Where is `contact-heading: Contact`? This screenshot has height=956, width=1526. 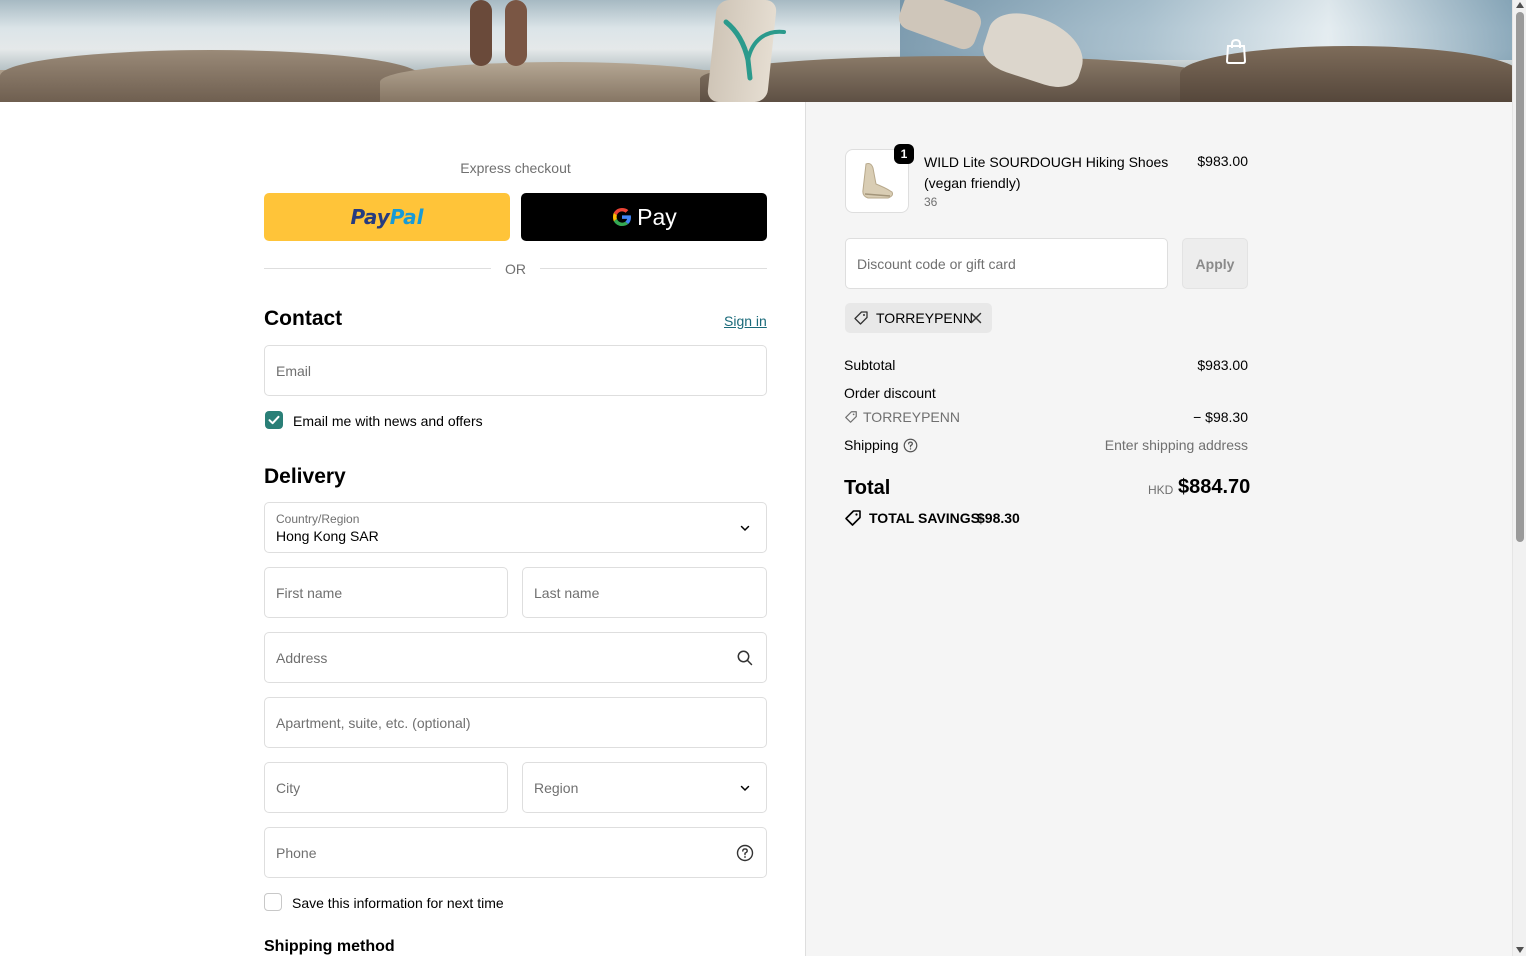
contact-heading: Contact is located at coordinates (303, 318).